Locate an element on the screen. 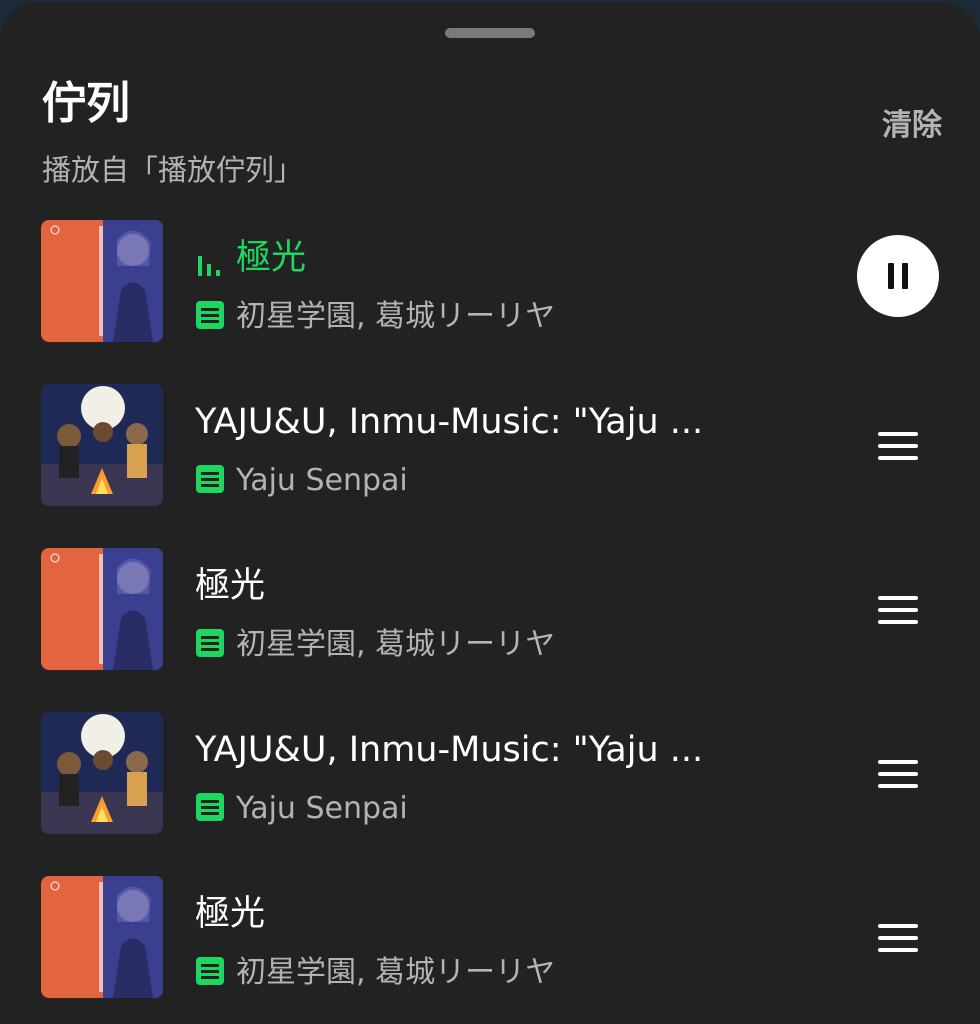 This screenshot has height=1024, width=980. playing-from-label: 播放自「播放佇列」 is located at coordinates (173, 170).